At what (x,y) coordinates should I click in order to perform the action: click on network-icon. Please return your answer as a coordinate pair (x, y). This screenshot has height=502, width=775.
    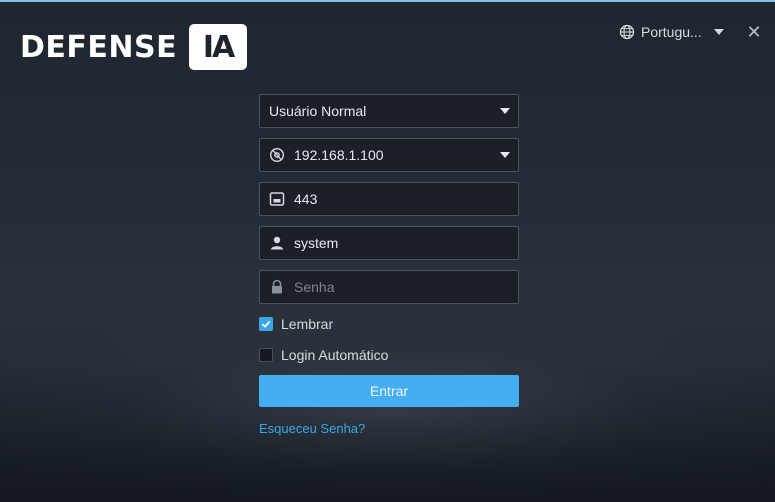
    Looking at the image, I should click on (277, 155).